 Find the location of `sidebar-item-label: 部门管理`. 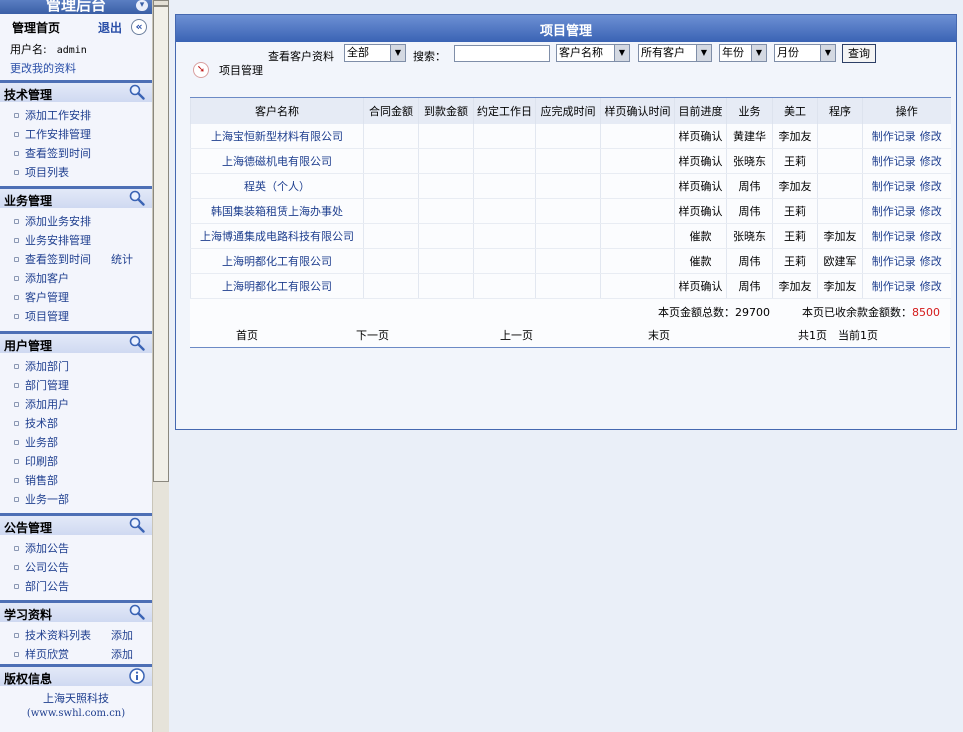

sidebar-item-label: 部门管理 is located at coordinates (47, 385).